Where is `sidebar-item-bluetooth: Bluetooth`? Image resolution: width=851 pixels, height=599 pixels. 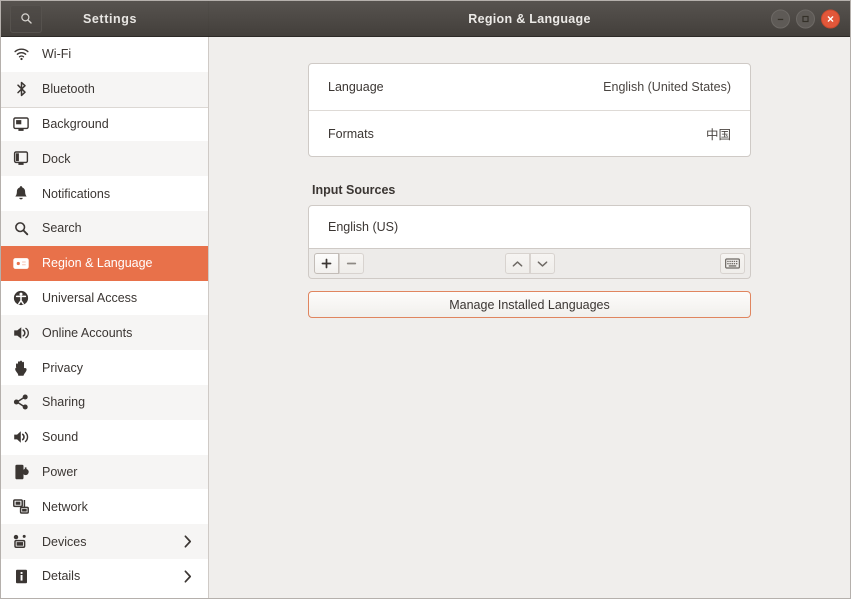 sidebar-item-bluetooth: Bluetooth is located at coordinates (104, 89).